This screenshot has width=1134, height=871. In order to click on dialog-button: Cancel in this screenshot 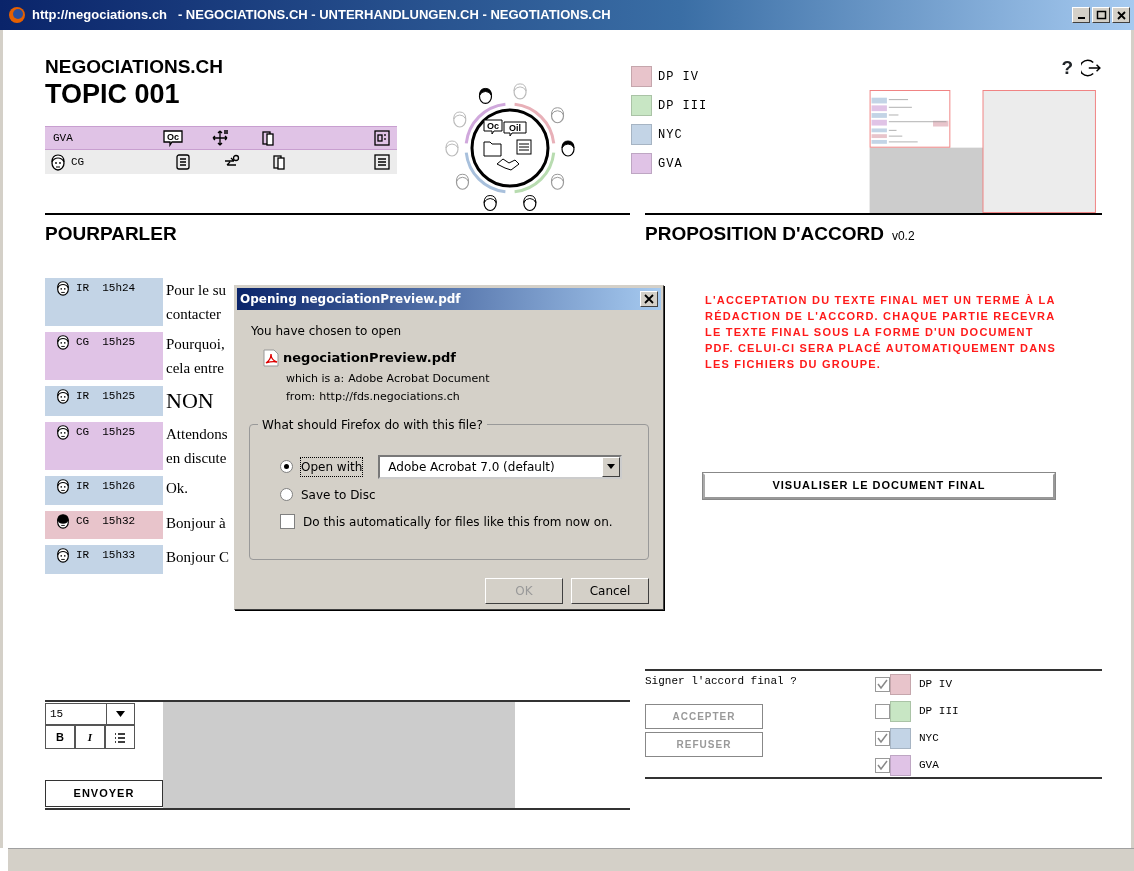, I will do `click(610, 590)`.